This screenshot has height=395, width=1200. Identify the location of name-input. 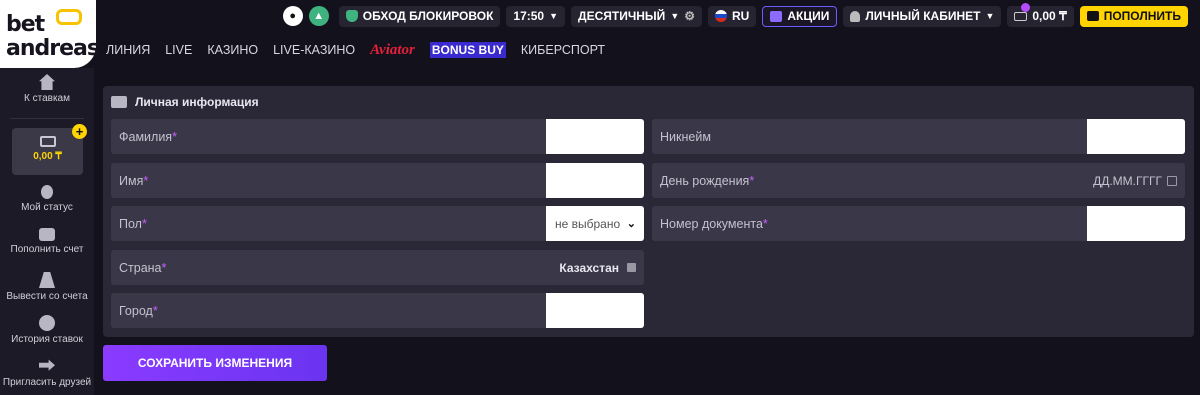
(595, 180).